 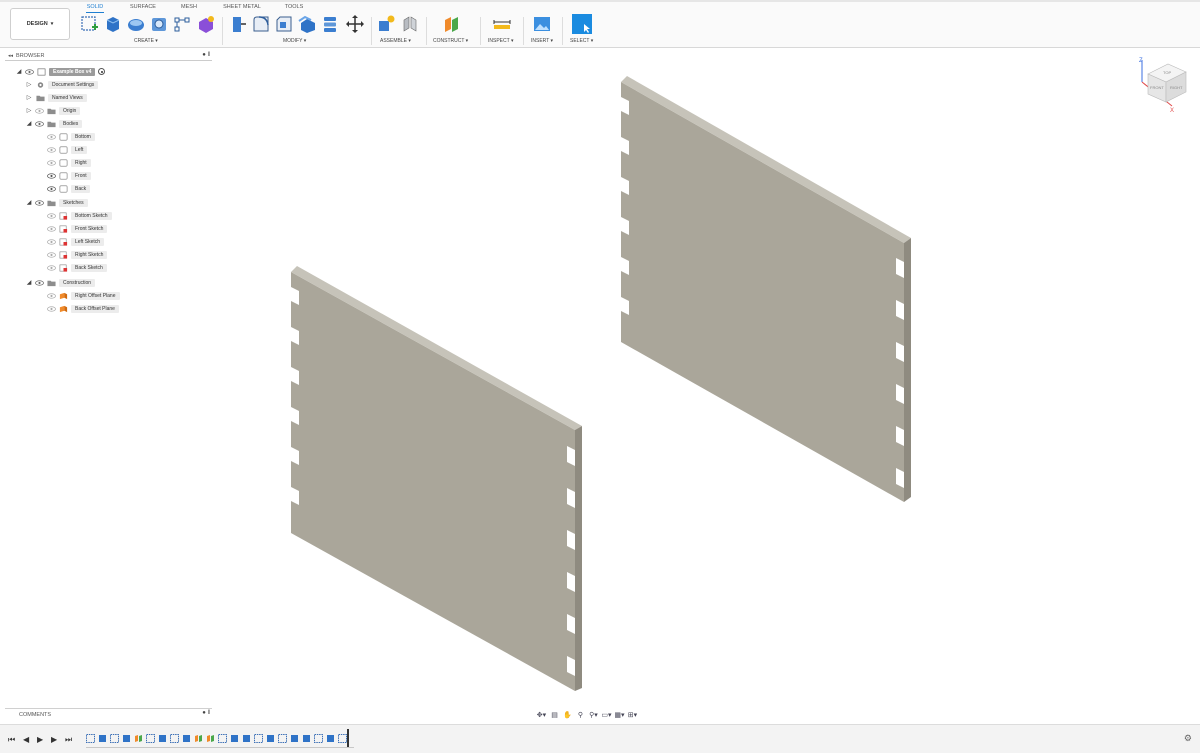 I want to click on fit-icon: ⚲▾, so click(x=593, y=715).